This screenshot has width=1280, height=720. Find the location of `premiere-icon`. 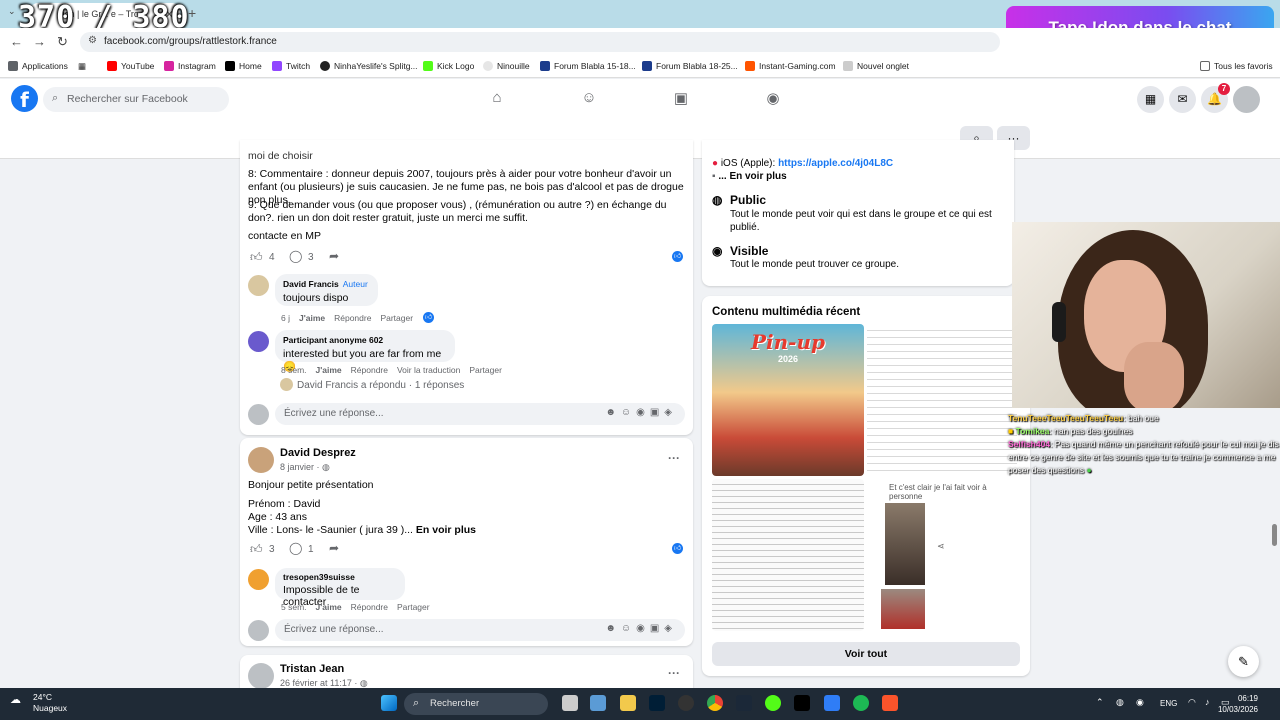

premiere-icon is located at coordinates (657, 703).